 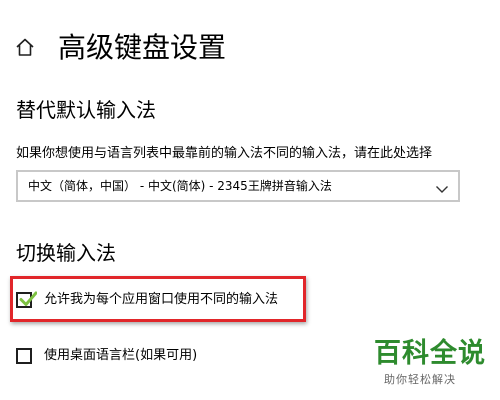 What do you see at coordinates (180, 186) in the screenshot?
I see `dropdown-selected-value: 中文（简体，中国） - 中文(简体) - 2345王牌拼音输入法` at bounding box center [180, 186].